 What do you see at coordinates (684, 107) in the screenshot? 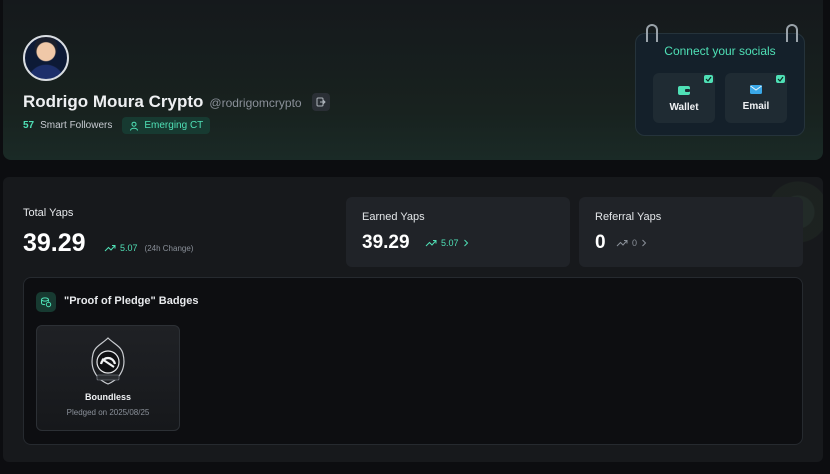
I see `wallet-label: Wallet` at bounding box center [684, 107].